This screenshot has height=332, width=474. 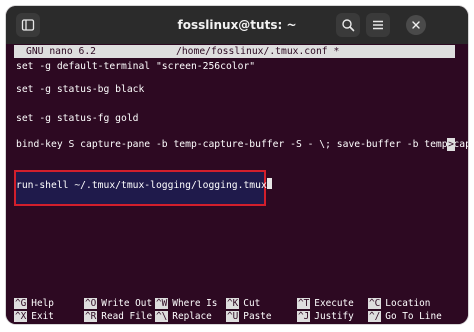 What do you see at coordinates (325, 317) in the screenshot?
I see `shortcut-justify: ^J Justify` at bounding box center [325, 317].